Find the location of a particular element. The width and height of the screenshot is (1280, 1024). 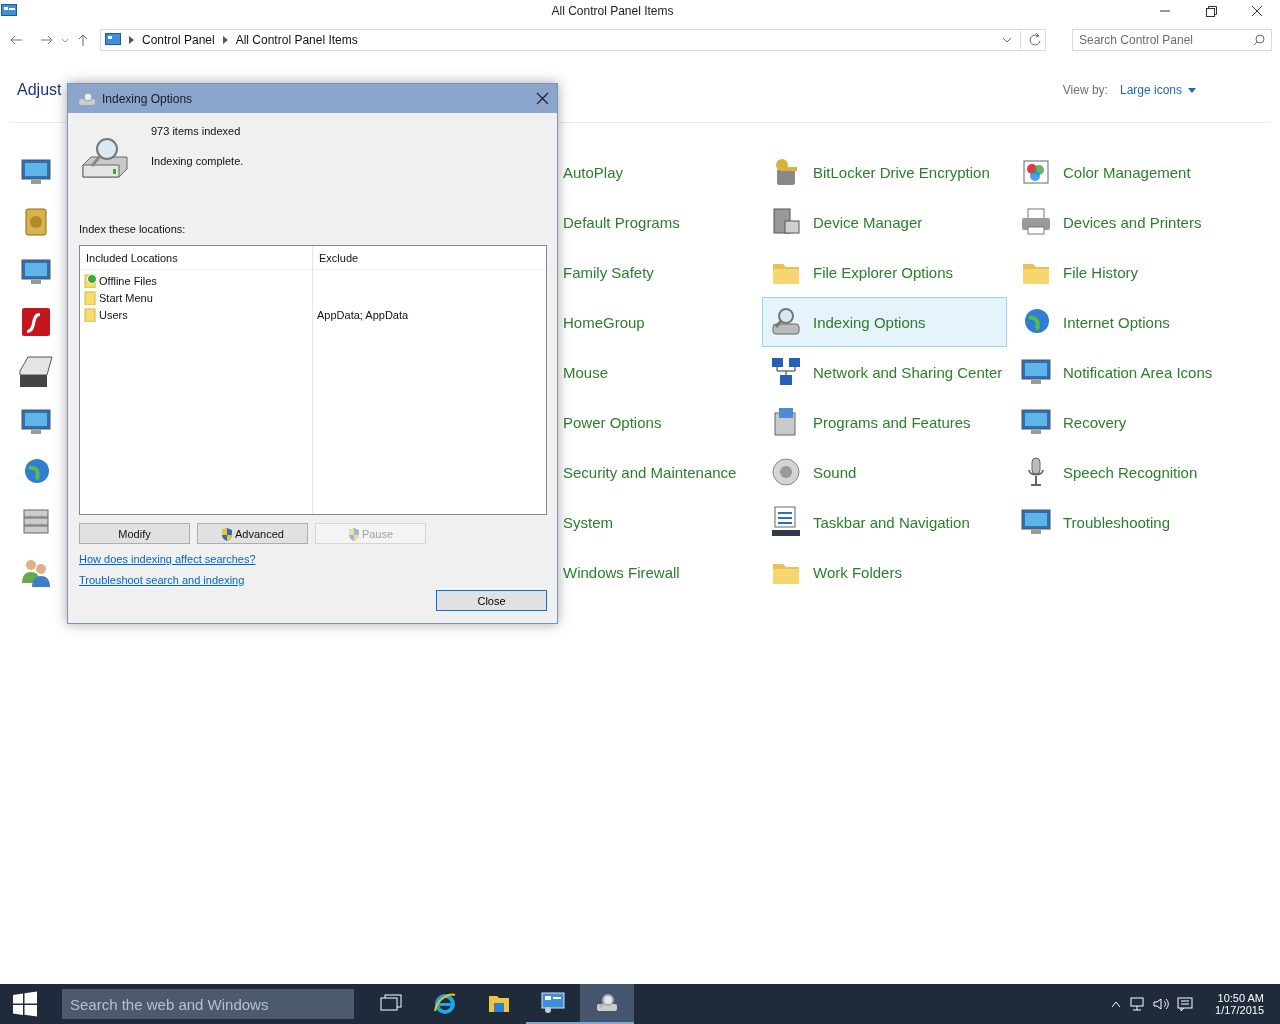

column-header: Included Locations is located at coordinates (196, 258).